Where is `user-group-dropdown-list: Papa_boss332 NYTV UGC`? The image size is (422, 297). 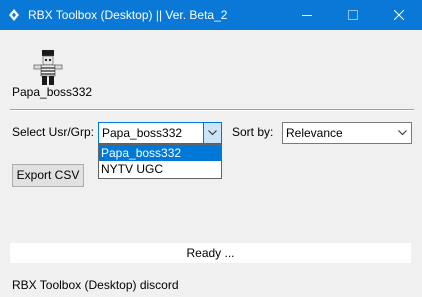
user-group-dropdown-list: Papa_boss332 NYTV UGC is located at coordinates (160, 161).